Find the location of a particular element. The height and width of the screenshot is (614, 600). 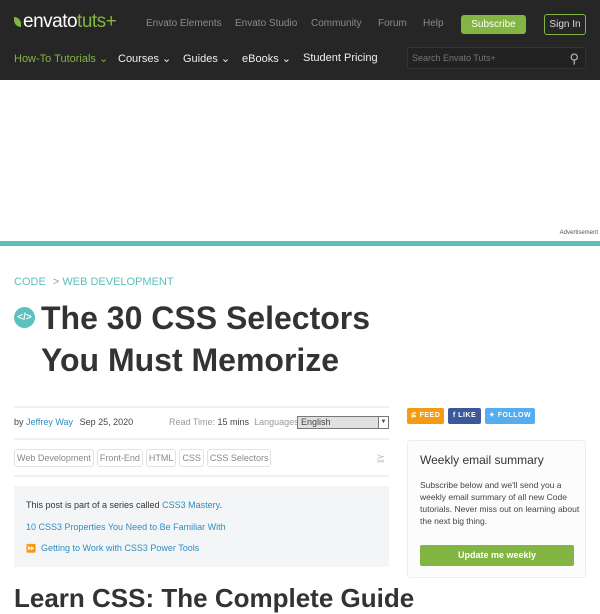

fast-forward-icon: ⏩ is located at coordinates (31, 548).